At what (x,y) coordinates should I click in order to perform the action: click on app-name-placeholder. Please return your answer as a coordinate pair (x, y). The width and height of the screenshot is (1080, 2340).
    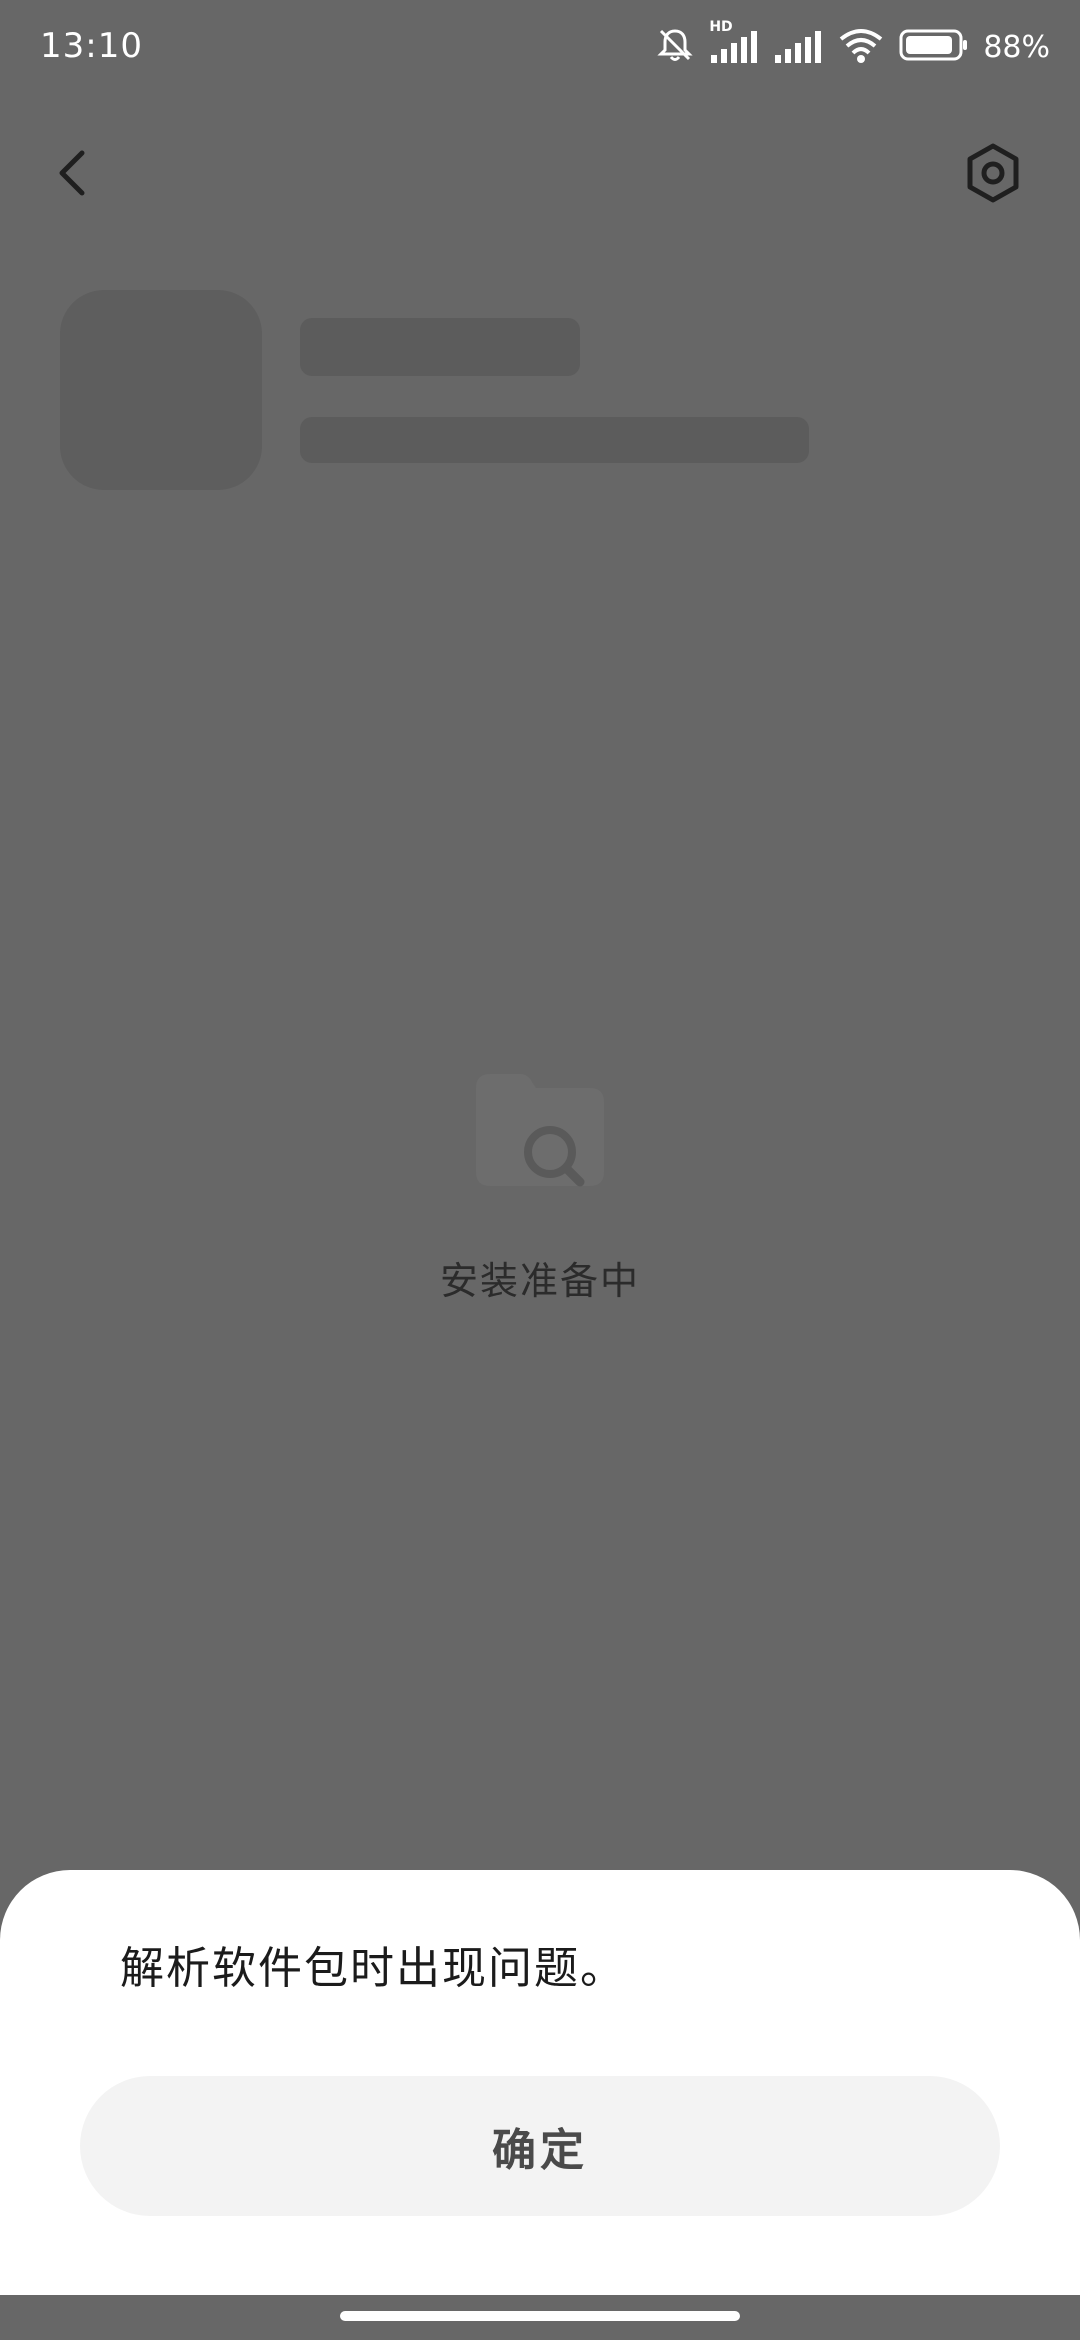
    Looking at the image, I should click on (440, 347).